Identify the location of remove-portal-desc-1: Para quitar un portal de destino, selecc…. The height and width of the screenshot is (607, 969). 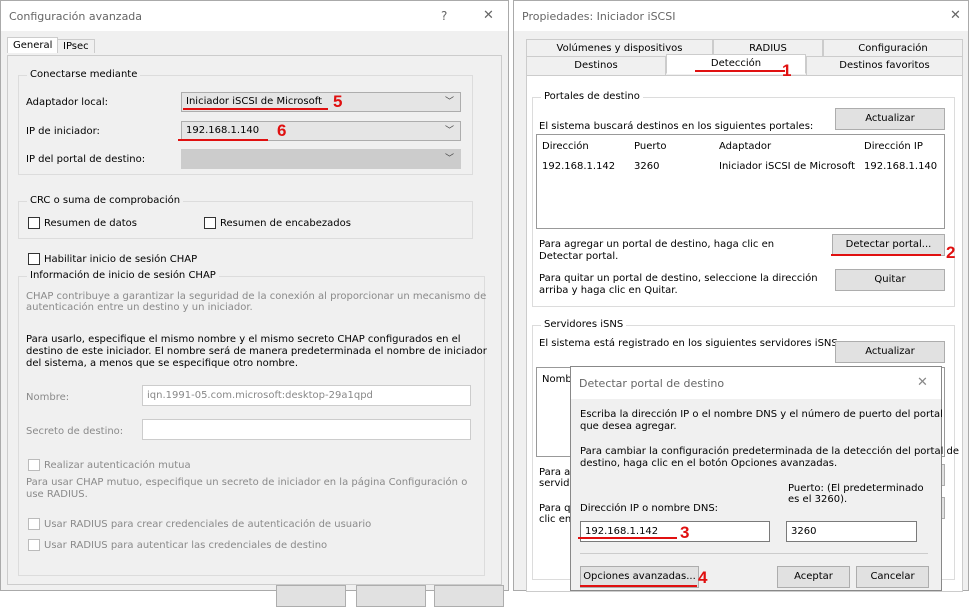
(678, 278).